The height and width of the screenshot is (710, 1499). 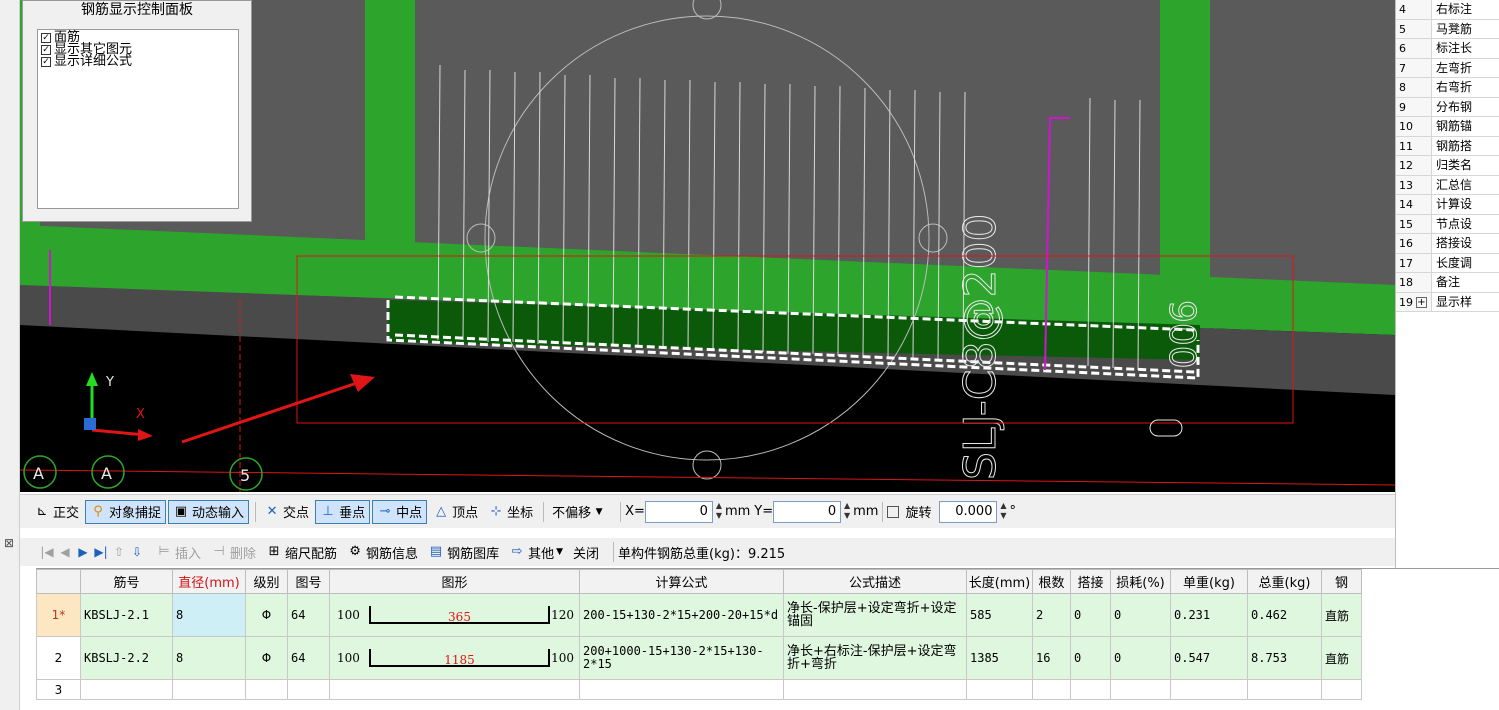 I want to click on property-row: 18 备注, so click(x=1447, y=283).